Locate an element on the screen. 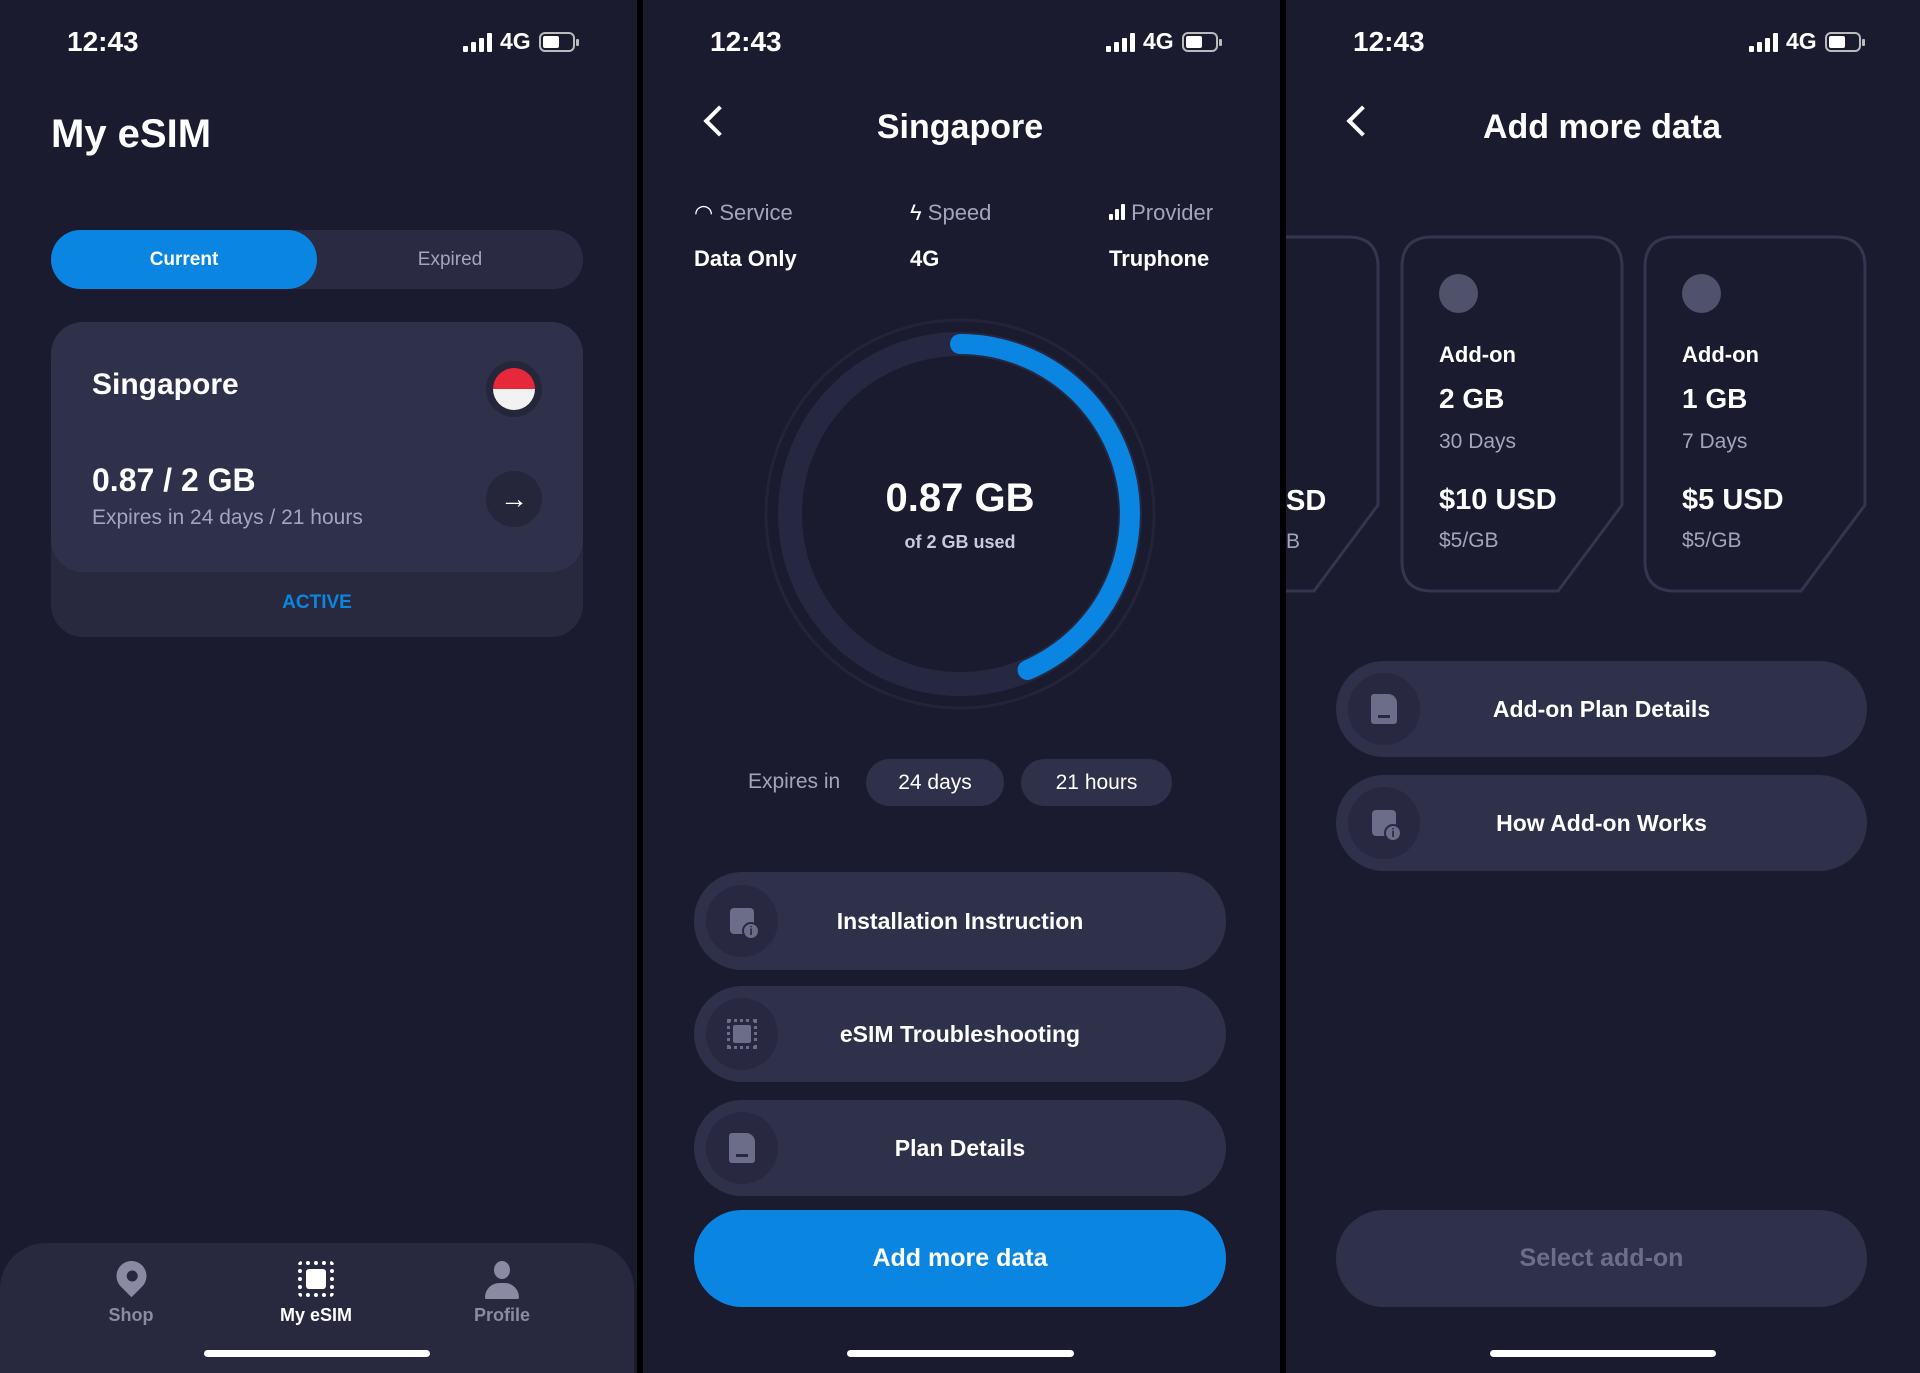 The image size is (1920, 1373). button-label: Add-on Plan Details is located at coordinates (1601, 708).